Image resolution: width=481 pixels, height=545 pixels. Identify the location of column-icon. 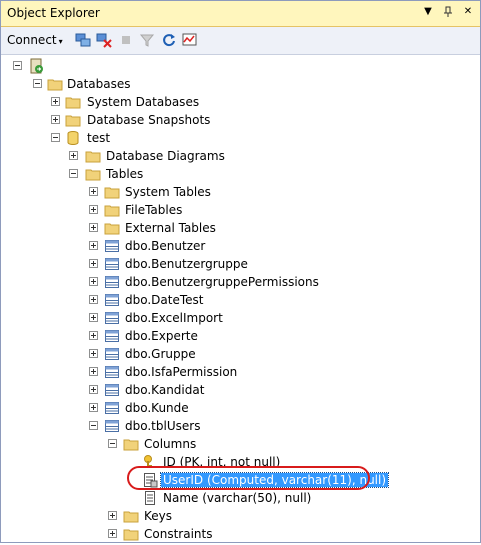
(150, 498).